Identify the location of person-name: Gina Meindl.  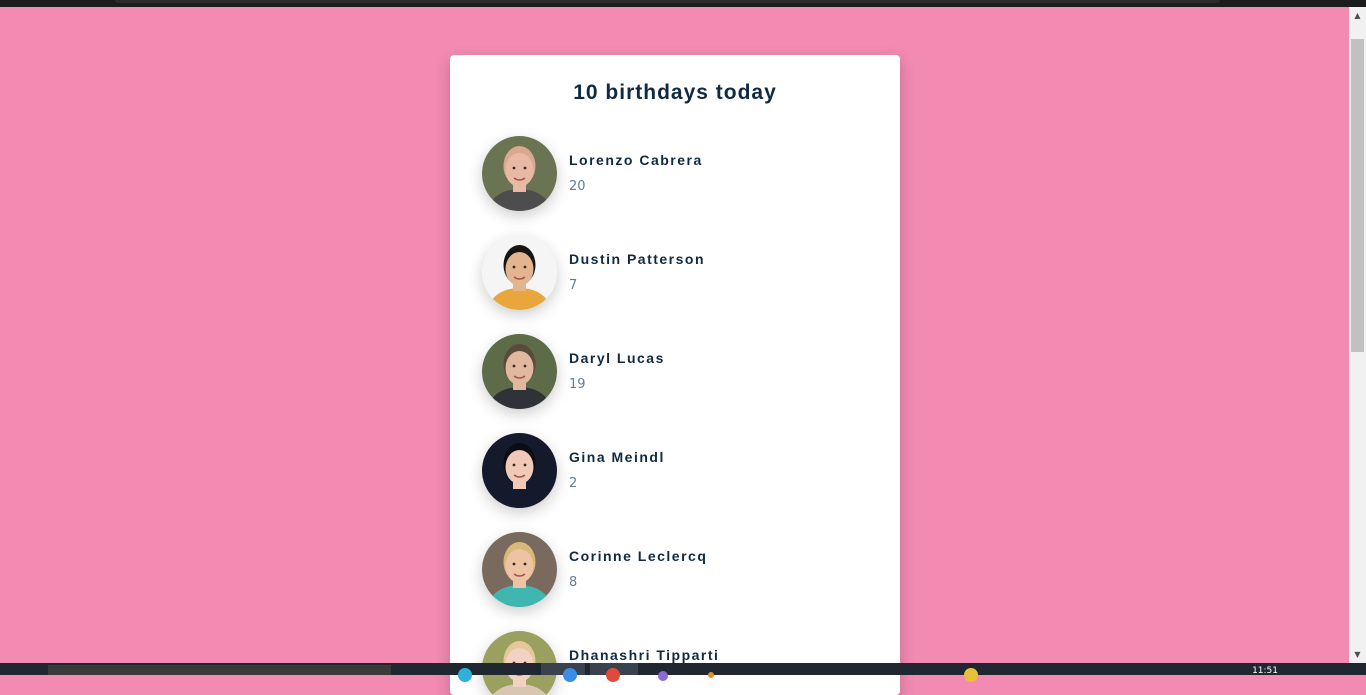
(617, 457).